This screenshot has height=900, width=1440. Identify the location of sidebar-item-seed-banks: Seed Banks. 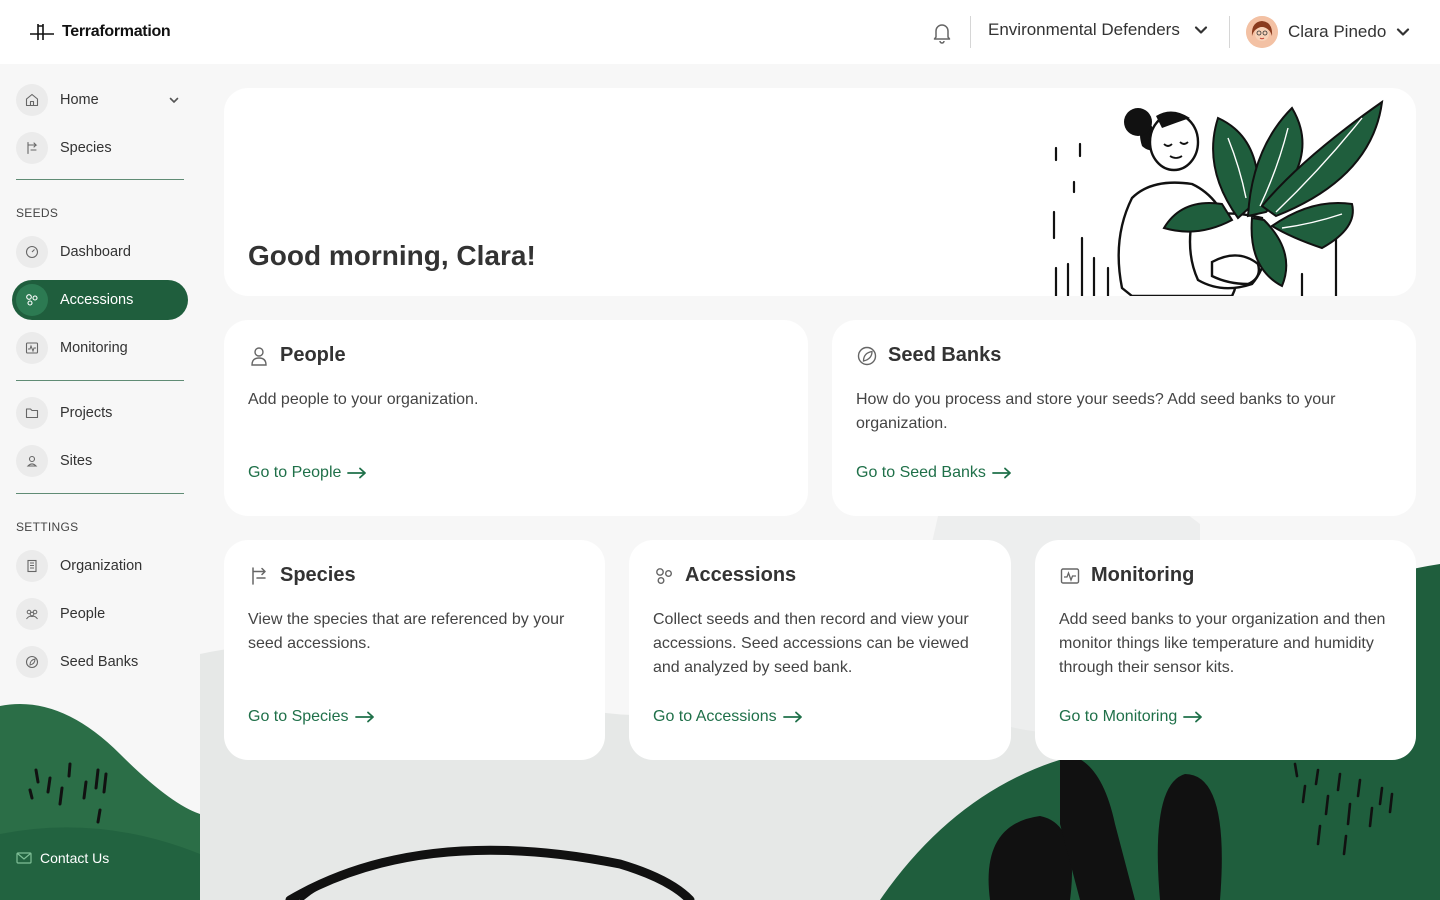
(100, 662).